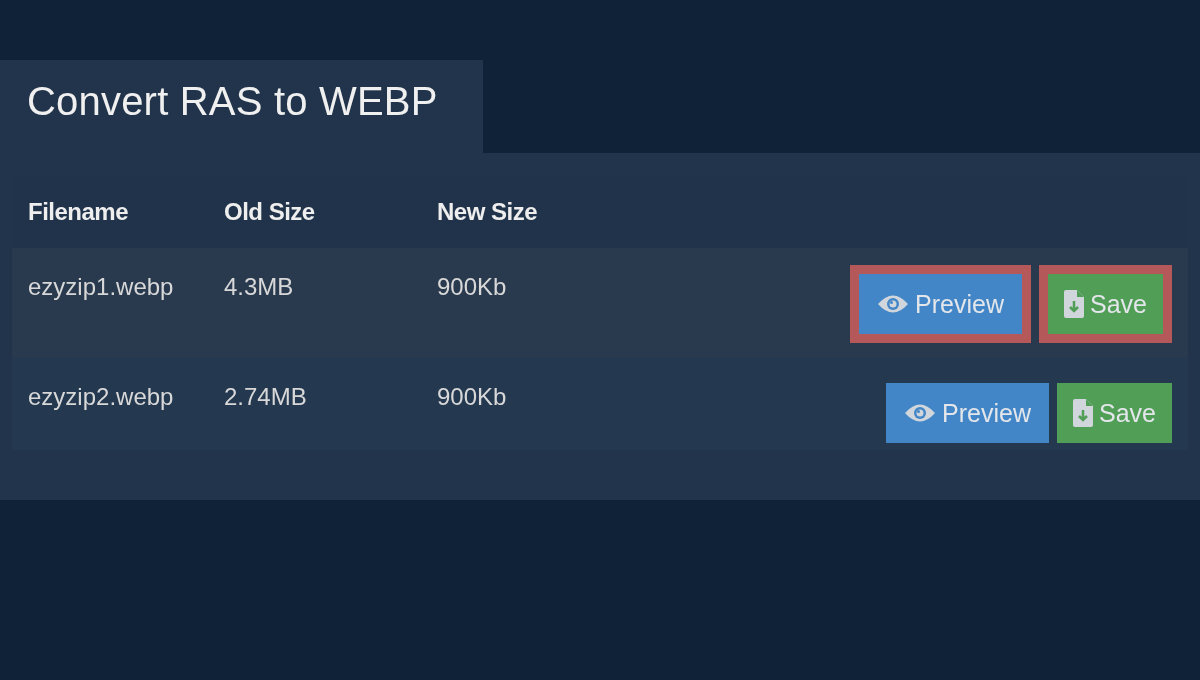 This screenshot has height=680, width=1200. I want to click on column-header: Old Size, so click(270, 212).